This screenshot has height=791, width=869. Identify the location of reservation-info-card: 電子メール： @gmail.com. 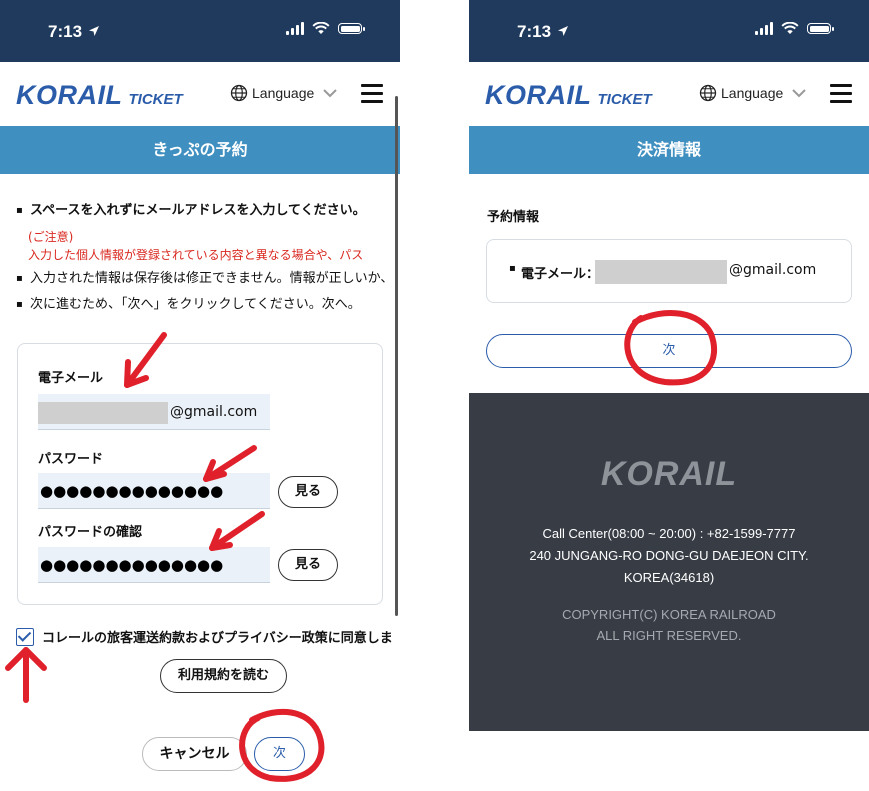
(669, 271).